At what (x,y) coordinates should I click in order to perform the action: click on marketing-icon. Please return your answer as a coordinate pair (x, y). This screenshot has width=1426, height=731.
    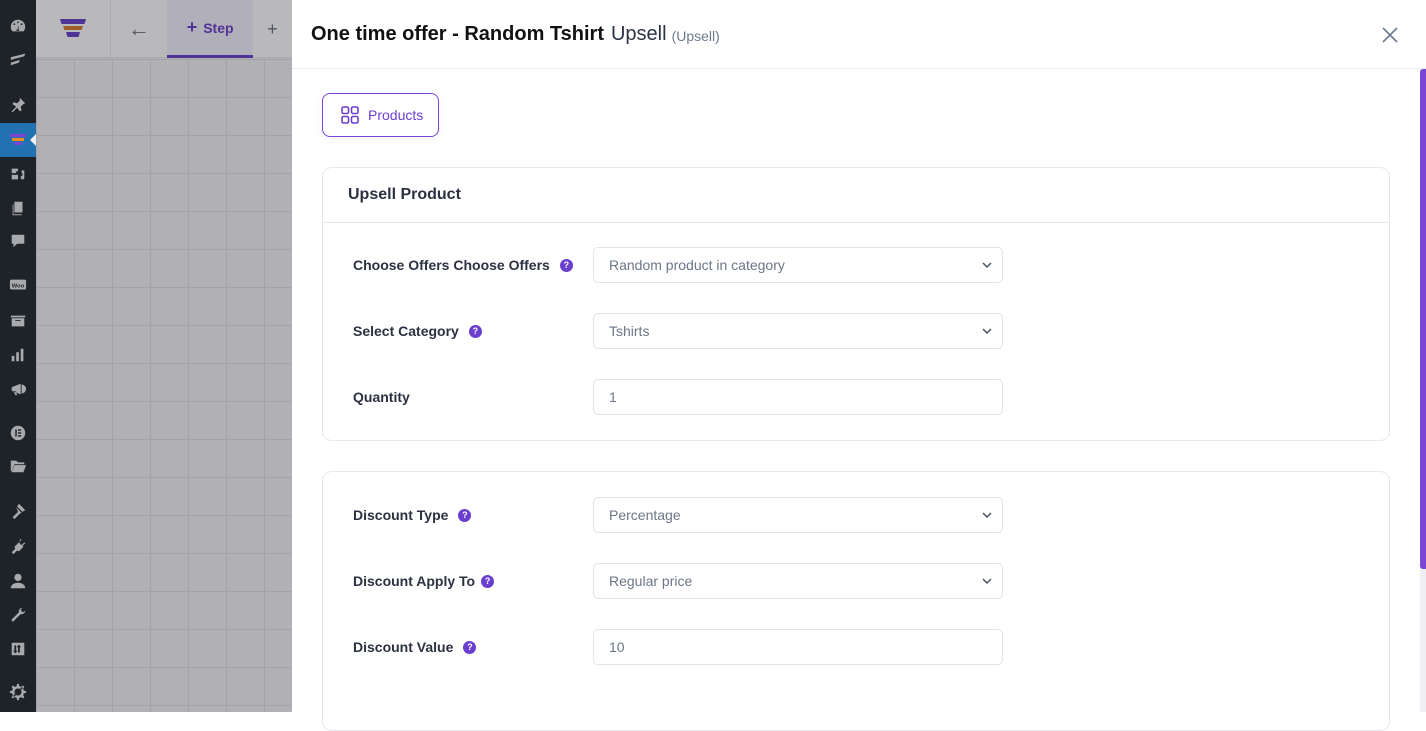
    Looking at the image, I should click on (18, 389).